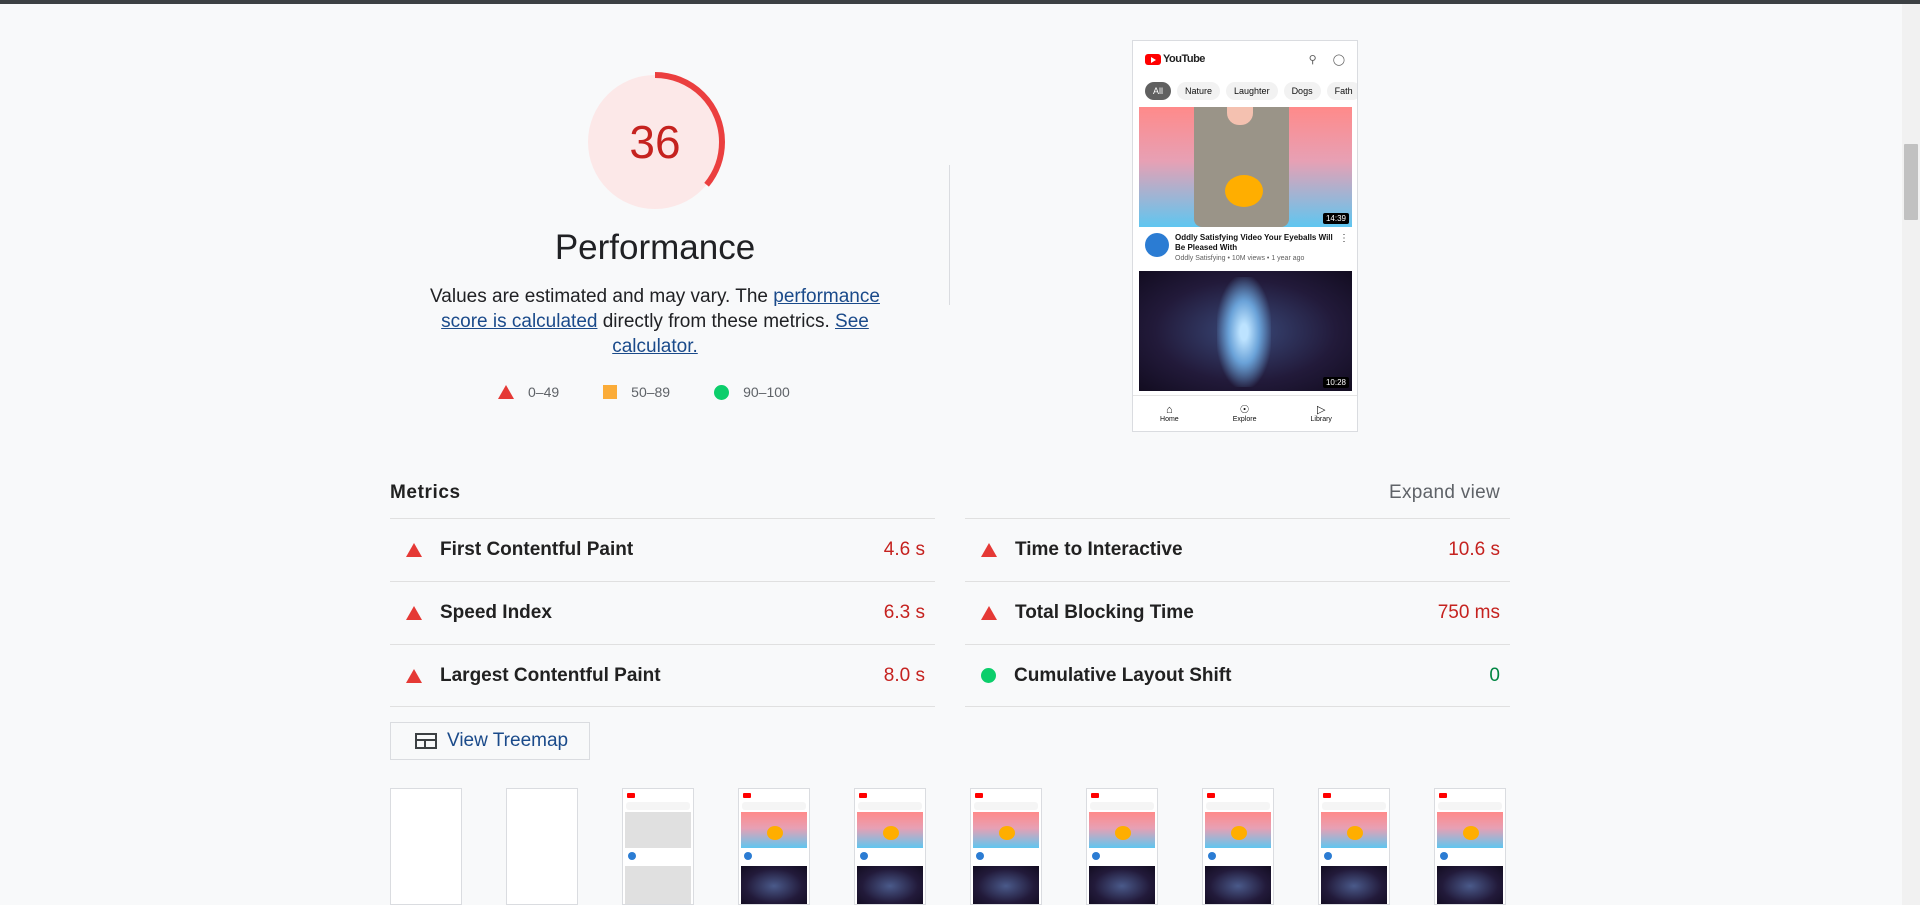 Image resolution: width=1920 pixels, height=905 pixels. I want to click on filmstrip-frame-loading, so click(658, 846).